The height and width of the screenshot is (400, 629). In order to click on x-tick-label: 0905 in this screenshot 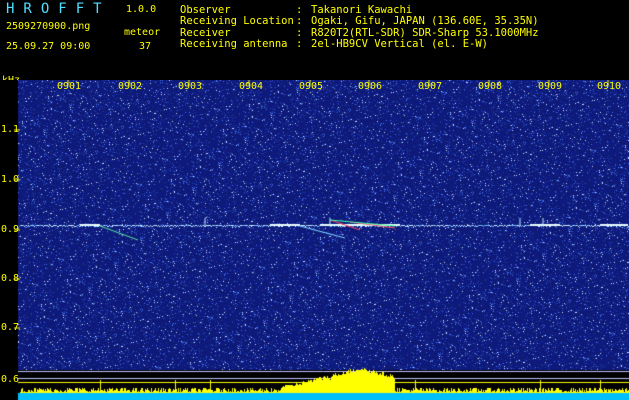, I will do `click(311, 86)`.